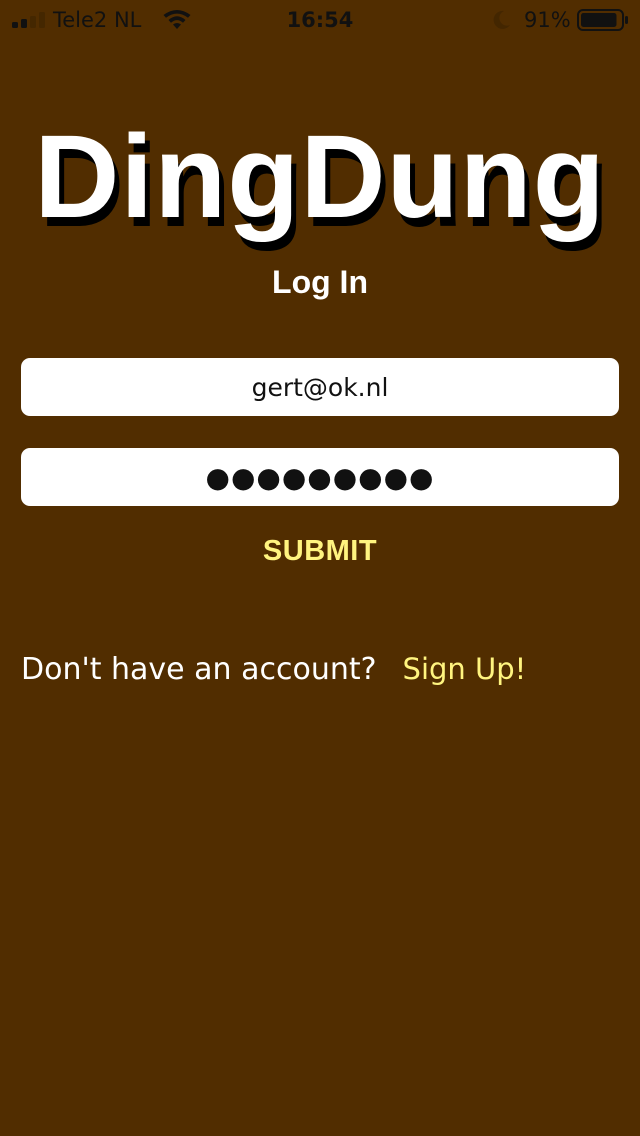 The height and width of the screenshot is (1136, 640). What do you see at coordinates (320, 20) in the screenshot?
I see `status-bar: Tele2 NL 16:54 91%` at bounding box center [320, 20].